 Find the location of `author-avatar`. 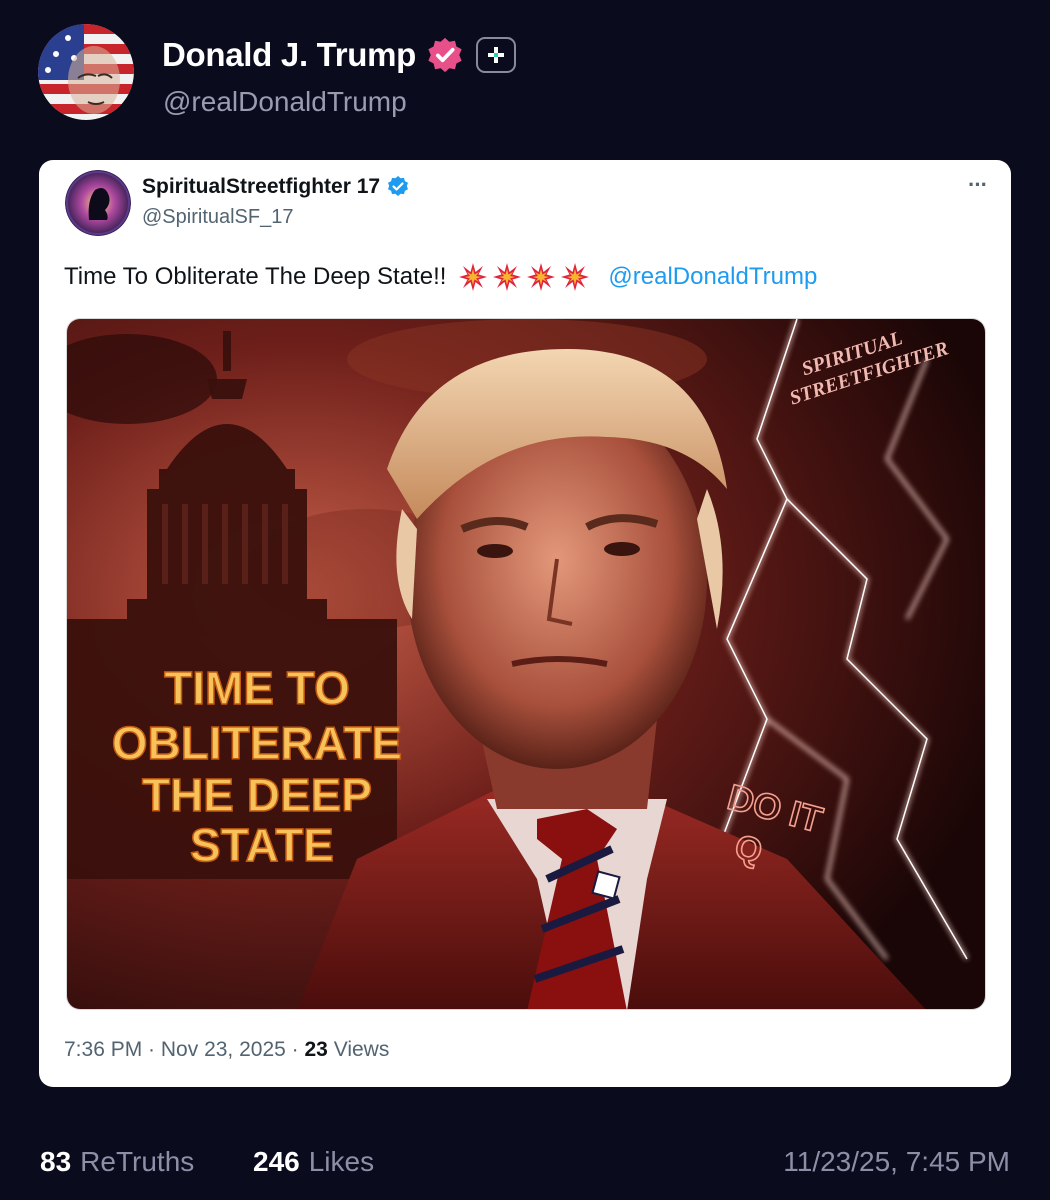

author-avatar is located at coordinates (86, 72).